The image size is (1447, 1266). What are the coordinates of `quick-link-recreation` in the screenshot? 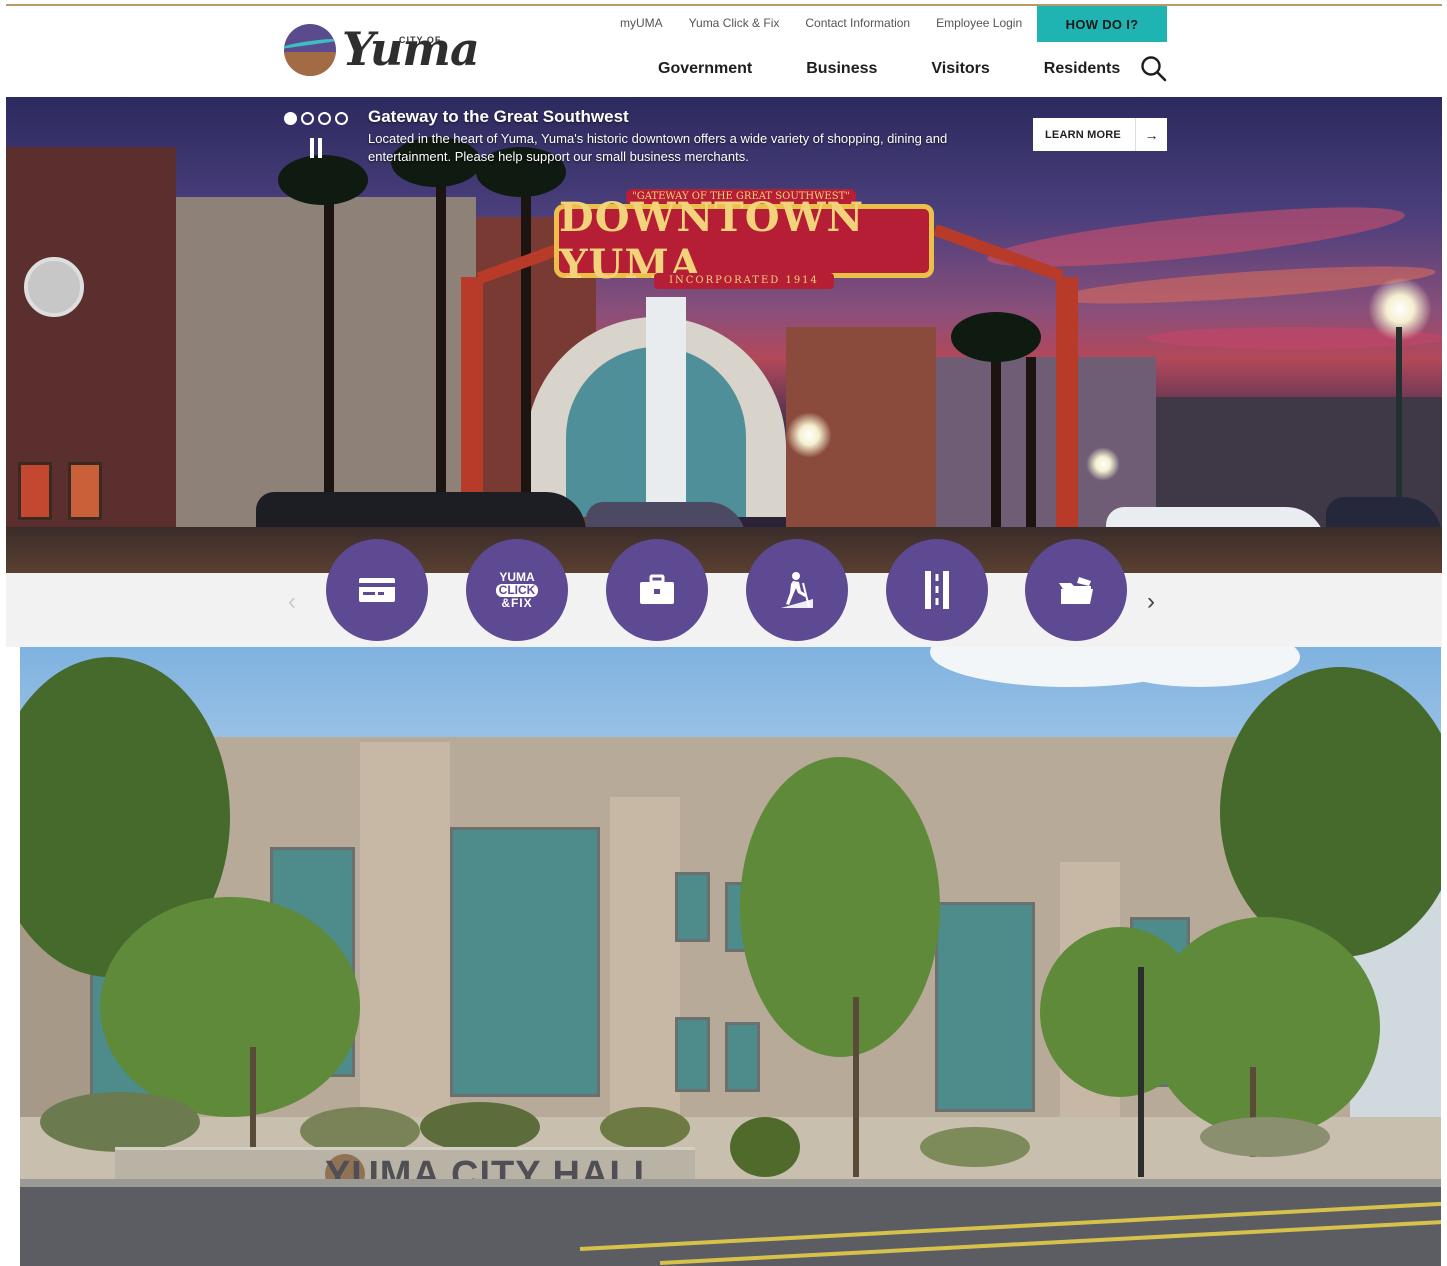 It's located at (797, 590).